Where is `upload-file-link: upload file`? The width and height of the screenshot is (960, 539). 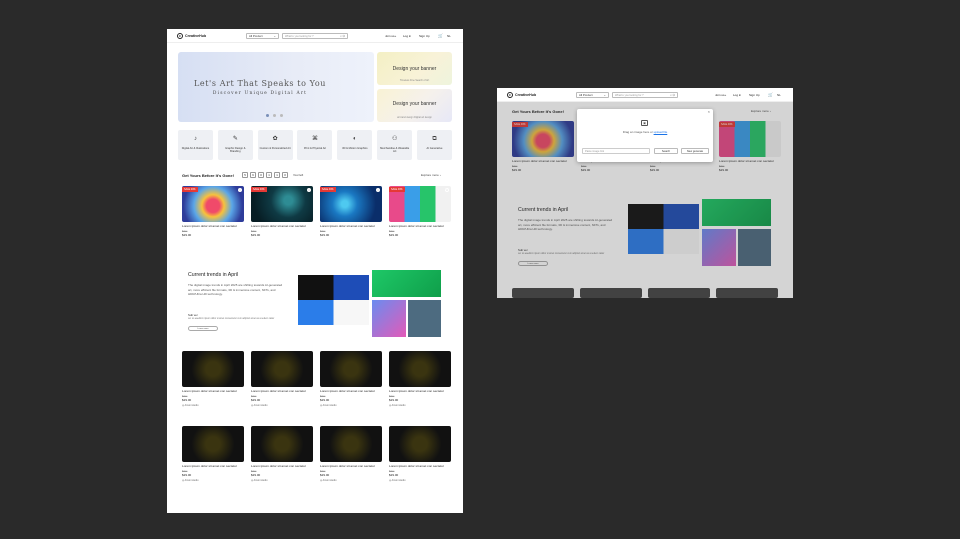 upload-file-link: upload file is located at coordinates (661, 132).